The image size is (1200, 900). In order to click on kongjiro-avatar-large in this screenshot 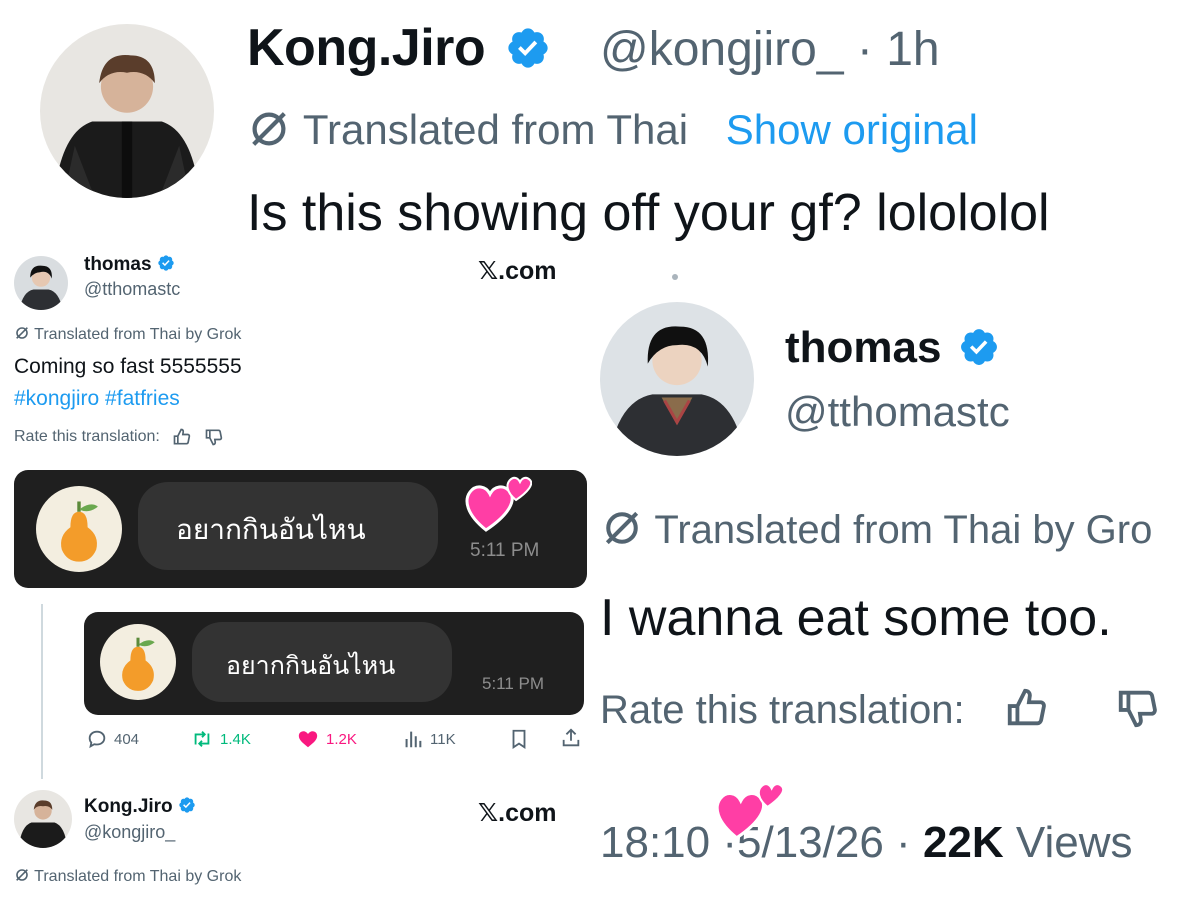, I will do `click(127, 111)`.